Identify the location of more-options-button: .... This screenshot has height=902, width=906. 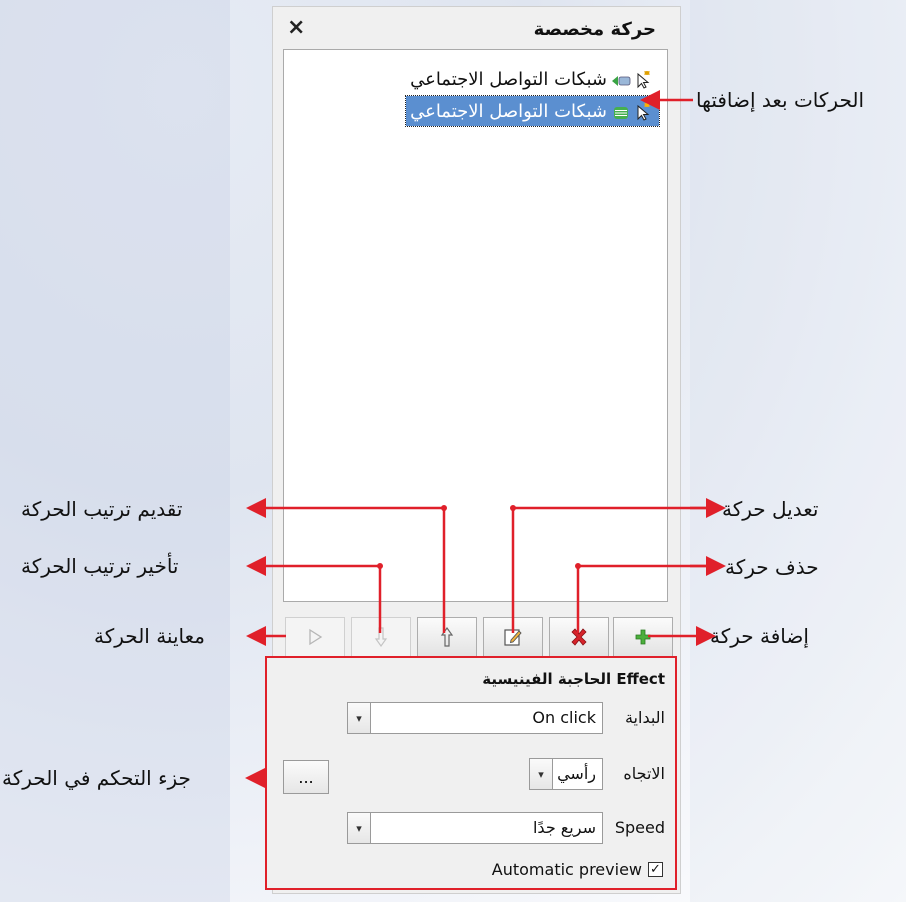
(306, 777).